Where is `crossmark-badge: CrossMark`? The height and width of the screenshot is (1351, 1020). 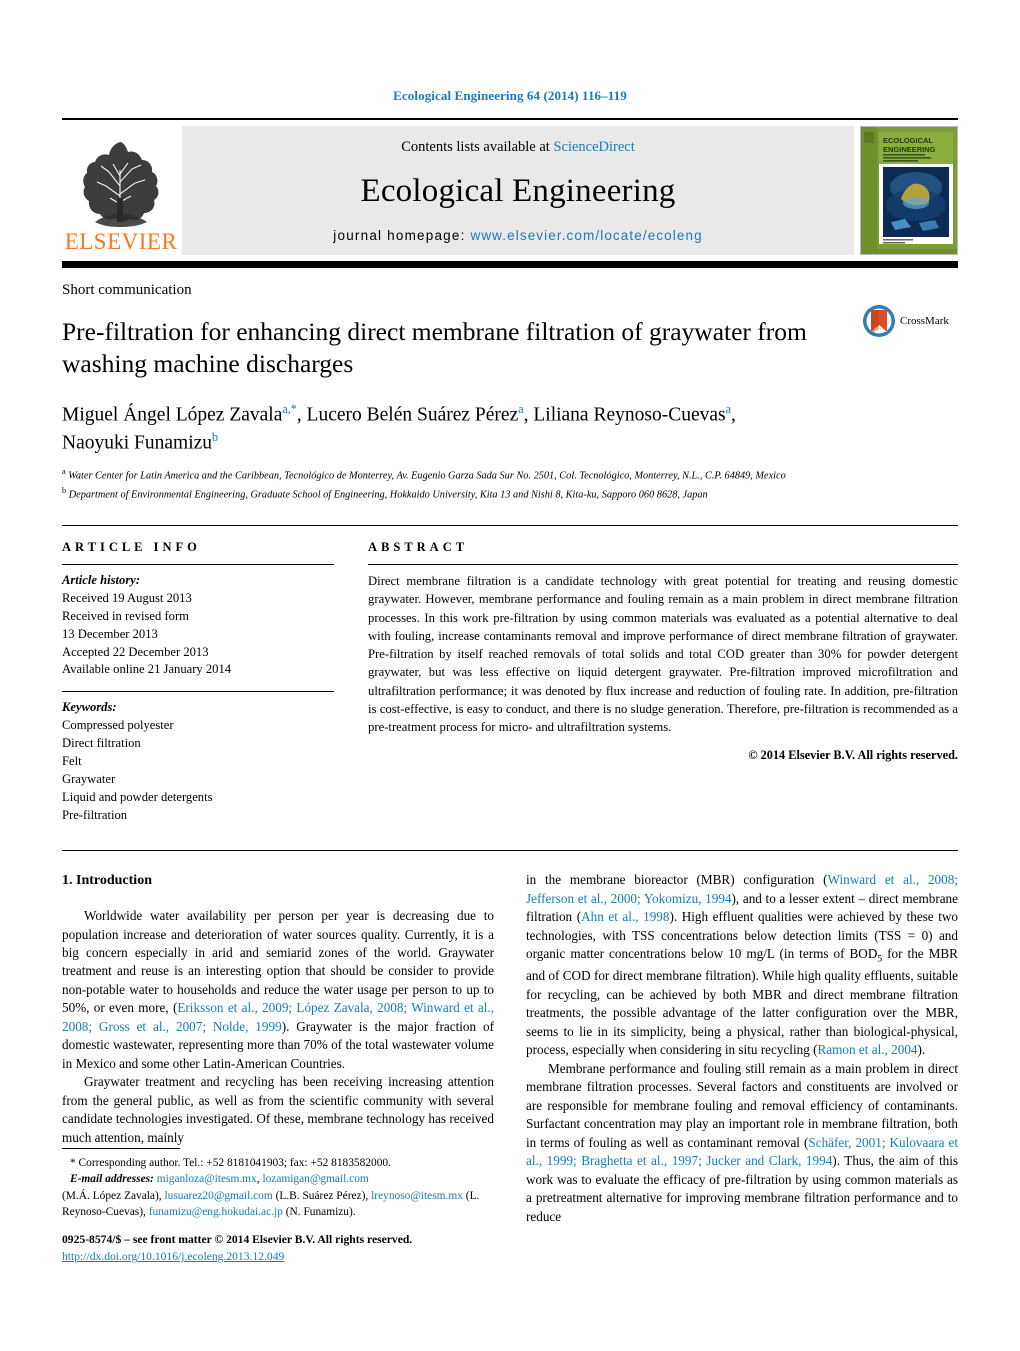
crossmark-badge: CrossMark is located at coordinates (910, 321).